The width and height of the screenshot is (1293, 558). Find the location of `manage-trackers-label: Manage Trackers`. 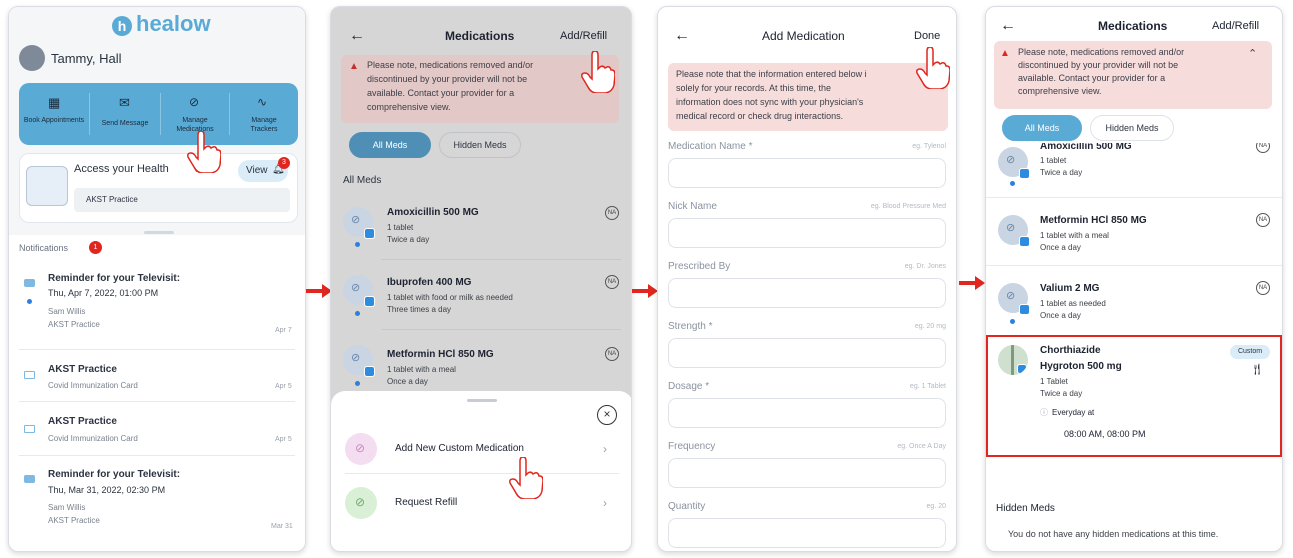

manage-trackers-label: Manage Trackers is located at coordinates (264, 125).